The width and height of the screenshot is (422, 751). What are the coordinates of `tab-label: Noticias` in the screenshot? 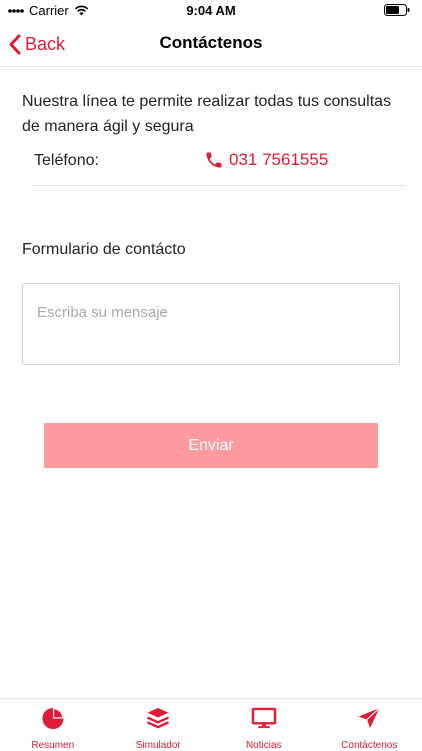 It's located at (264, 745).